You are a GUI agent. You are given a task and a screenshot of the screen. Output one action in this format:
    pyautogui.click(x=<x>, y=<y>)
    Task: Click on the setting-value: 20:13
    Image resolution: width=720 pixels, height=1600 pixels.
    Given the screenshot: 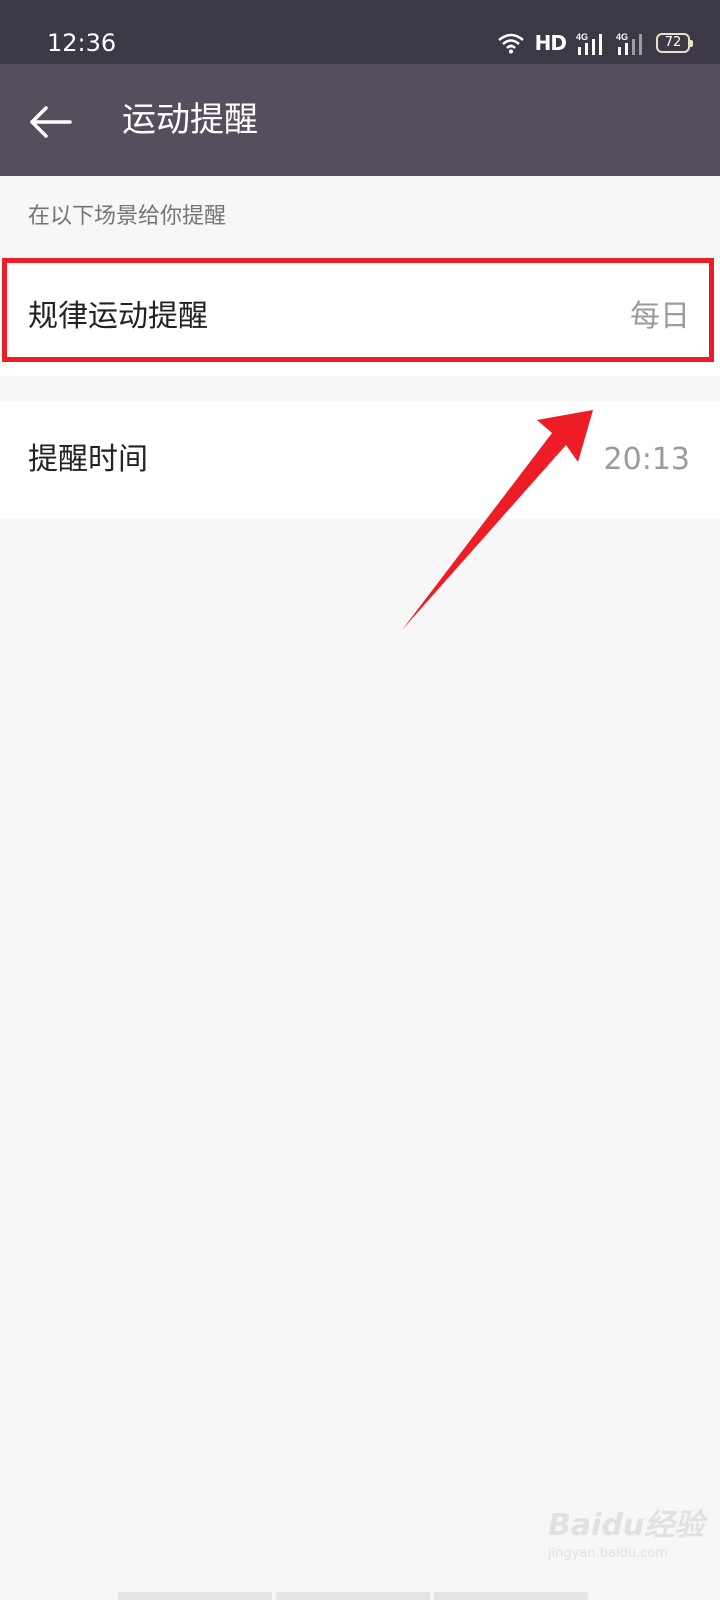 What is the action you would take?
    pyautogui.click(x=646, y=459)
    